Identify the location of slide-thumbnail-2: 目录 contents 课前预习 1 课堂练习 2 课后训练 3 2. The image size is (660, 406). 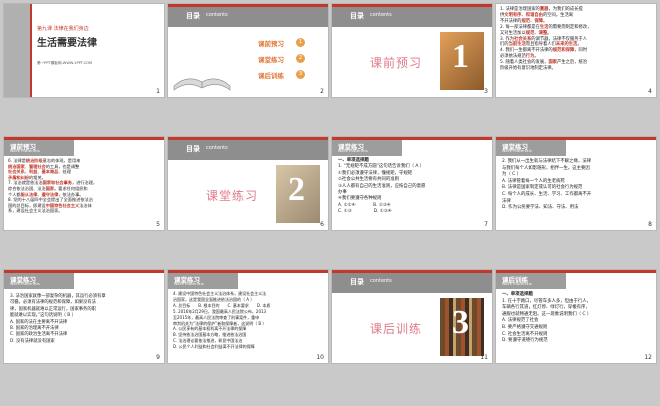
(248, 50).